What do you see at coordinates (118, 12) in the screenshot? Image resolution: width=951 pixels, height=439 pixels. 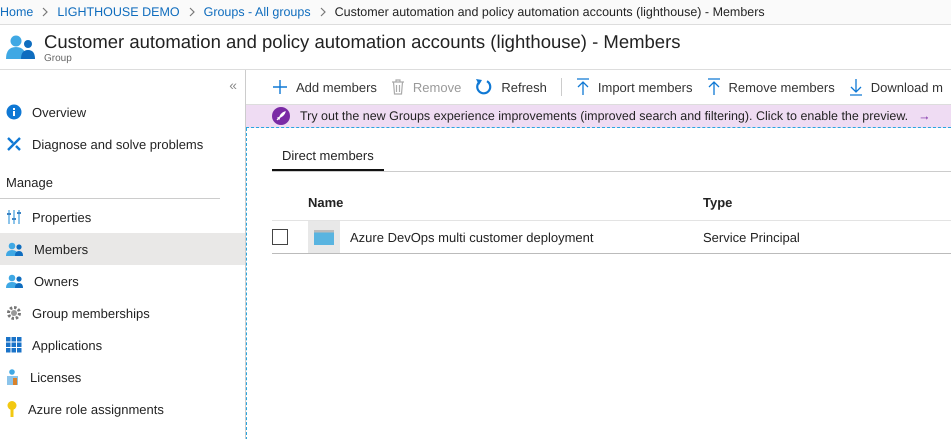 I see `breadcrumb-link: LIGHTHOUSE DEMO` at bounding box center [118, 12].